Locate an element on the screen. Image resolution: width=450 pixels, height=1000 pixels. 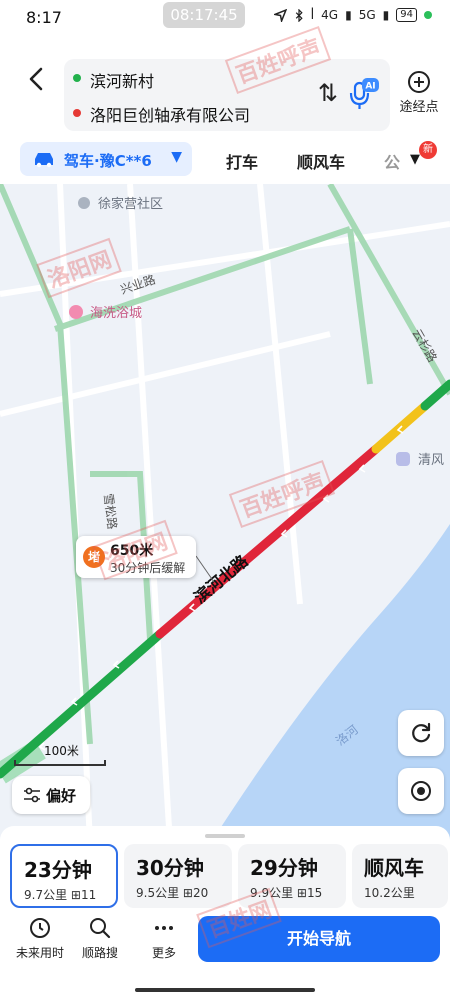
bottom-actions: 未来用时 顺路搜 更多 开始导航 is located at coordinates (225, 956).